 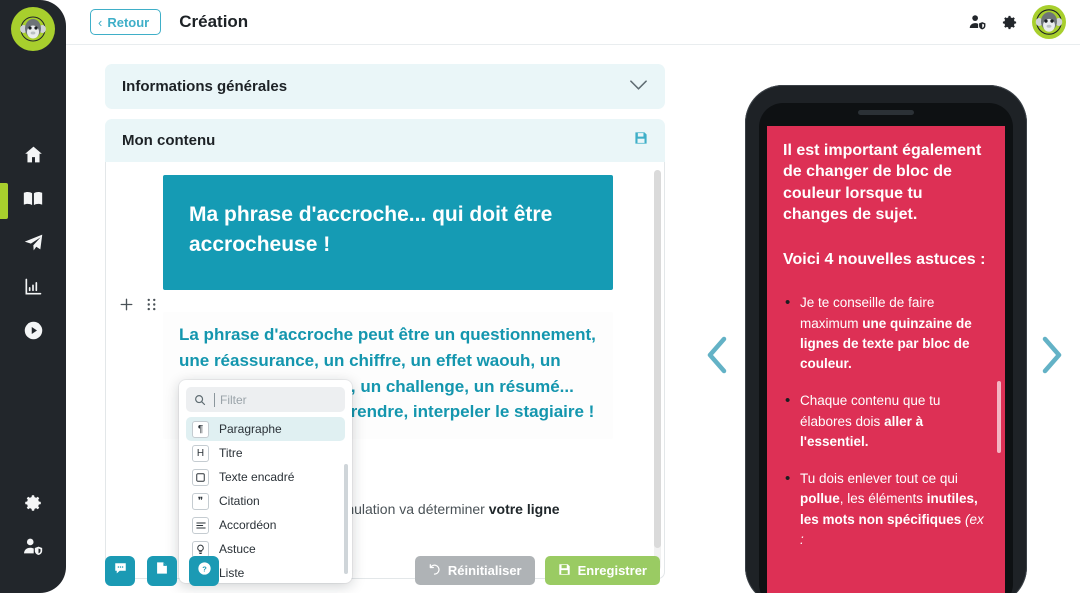 I want to click on next-slide-arrow, so click(x=1052, y=357).